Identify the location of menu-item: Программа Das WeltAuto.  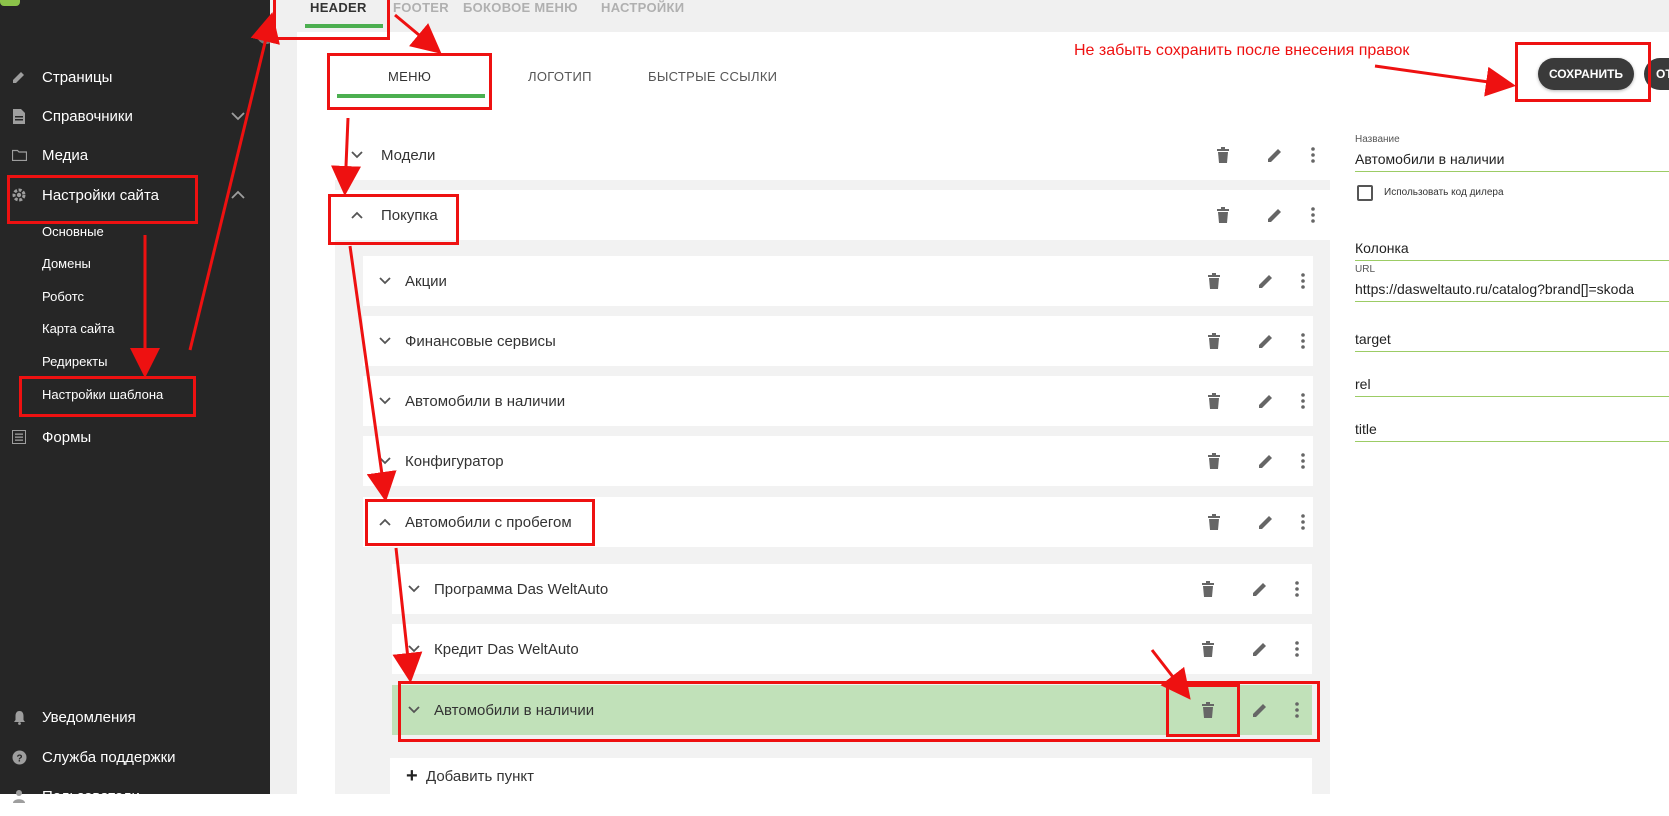
(852, 589).